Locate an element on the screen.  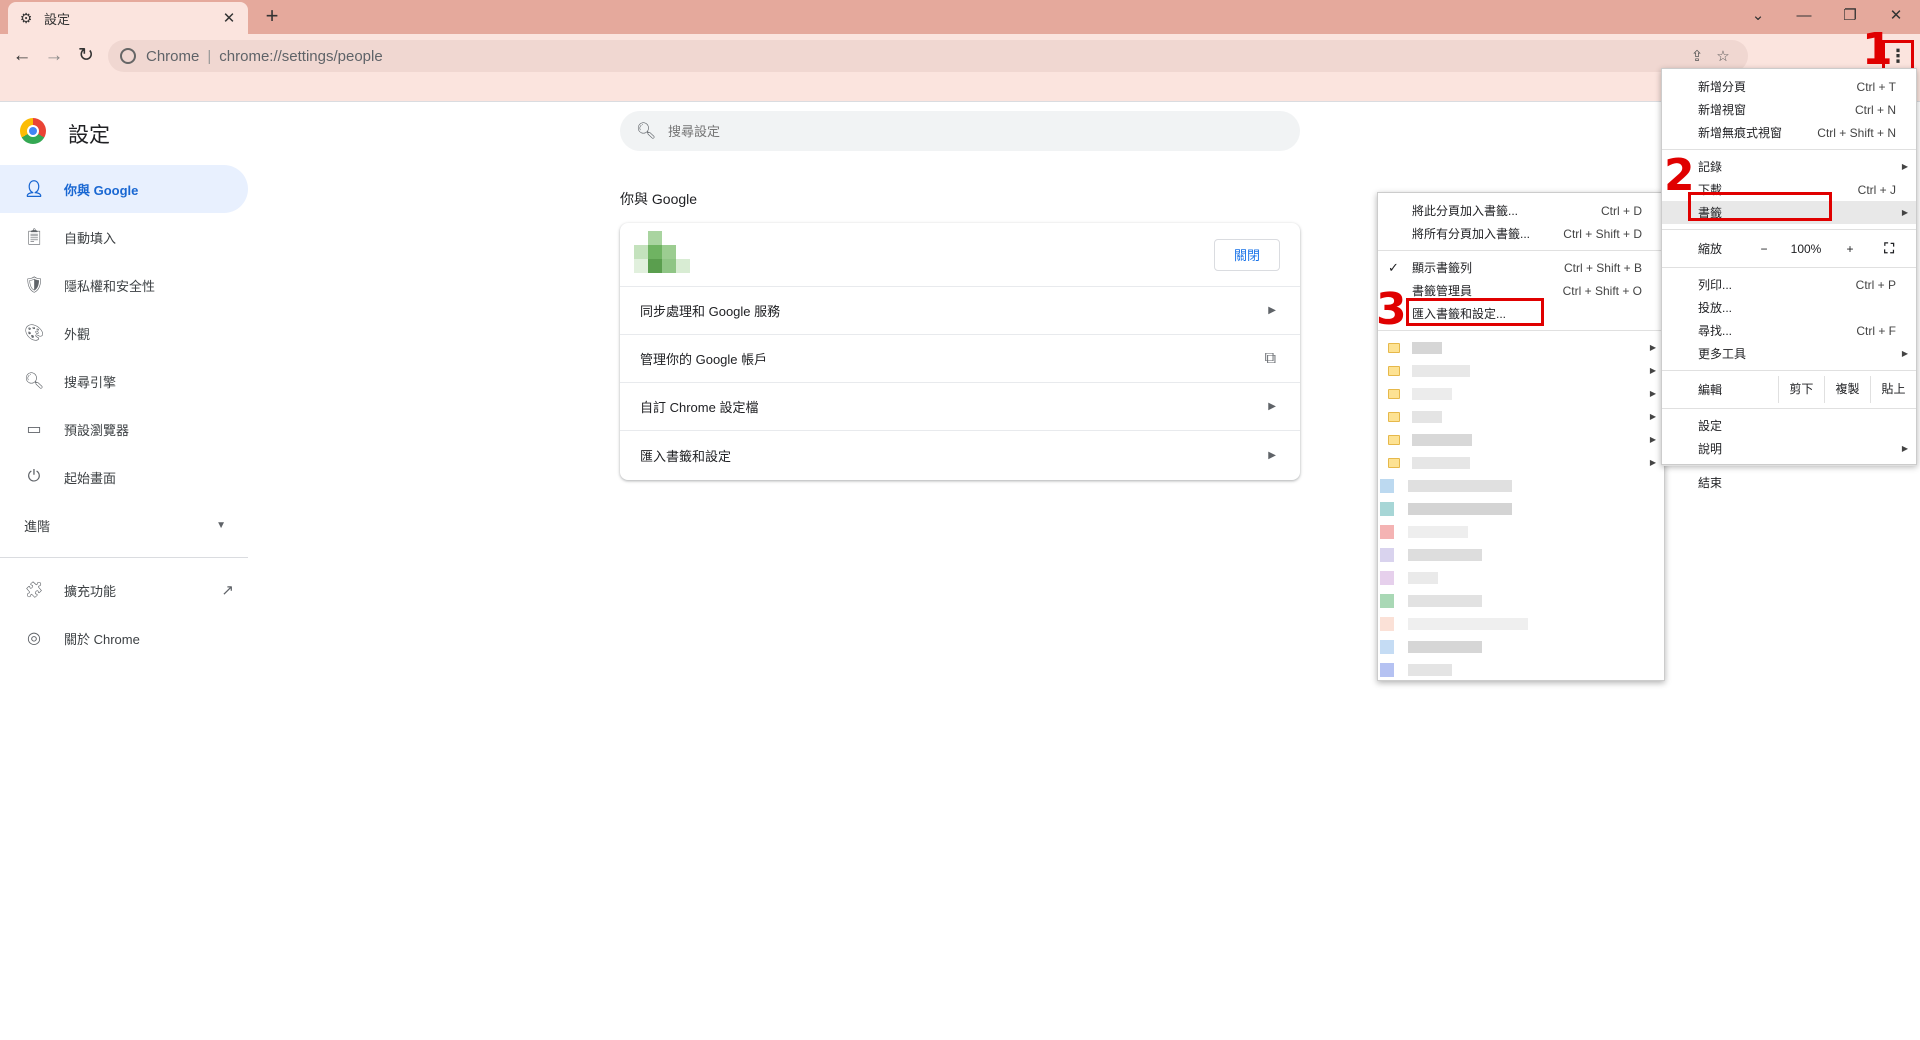
new-tab-button: + is located at coordinates (272, 17).